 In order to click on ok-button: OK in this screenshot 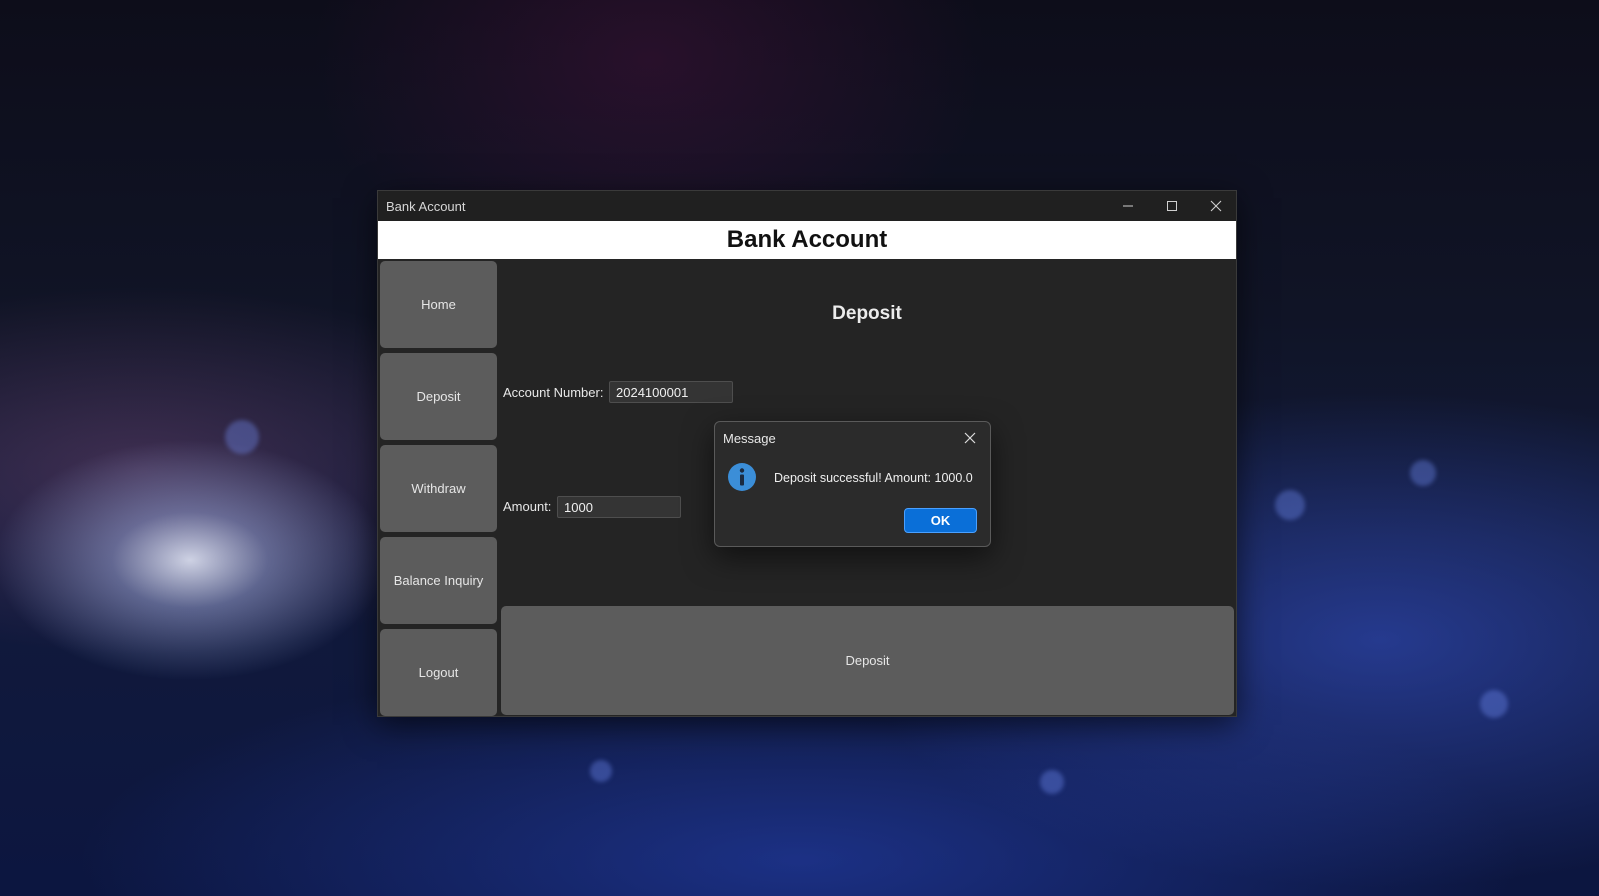, I will do `click(940, 520)`.